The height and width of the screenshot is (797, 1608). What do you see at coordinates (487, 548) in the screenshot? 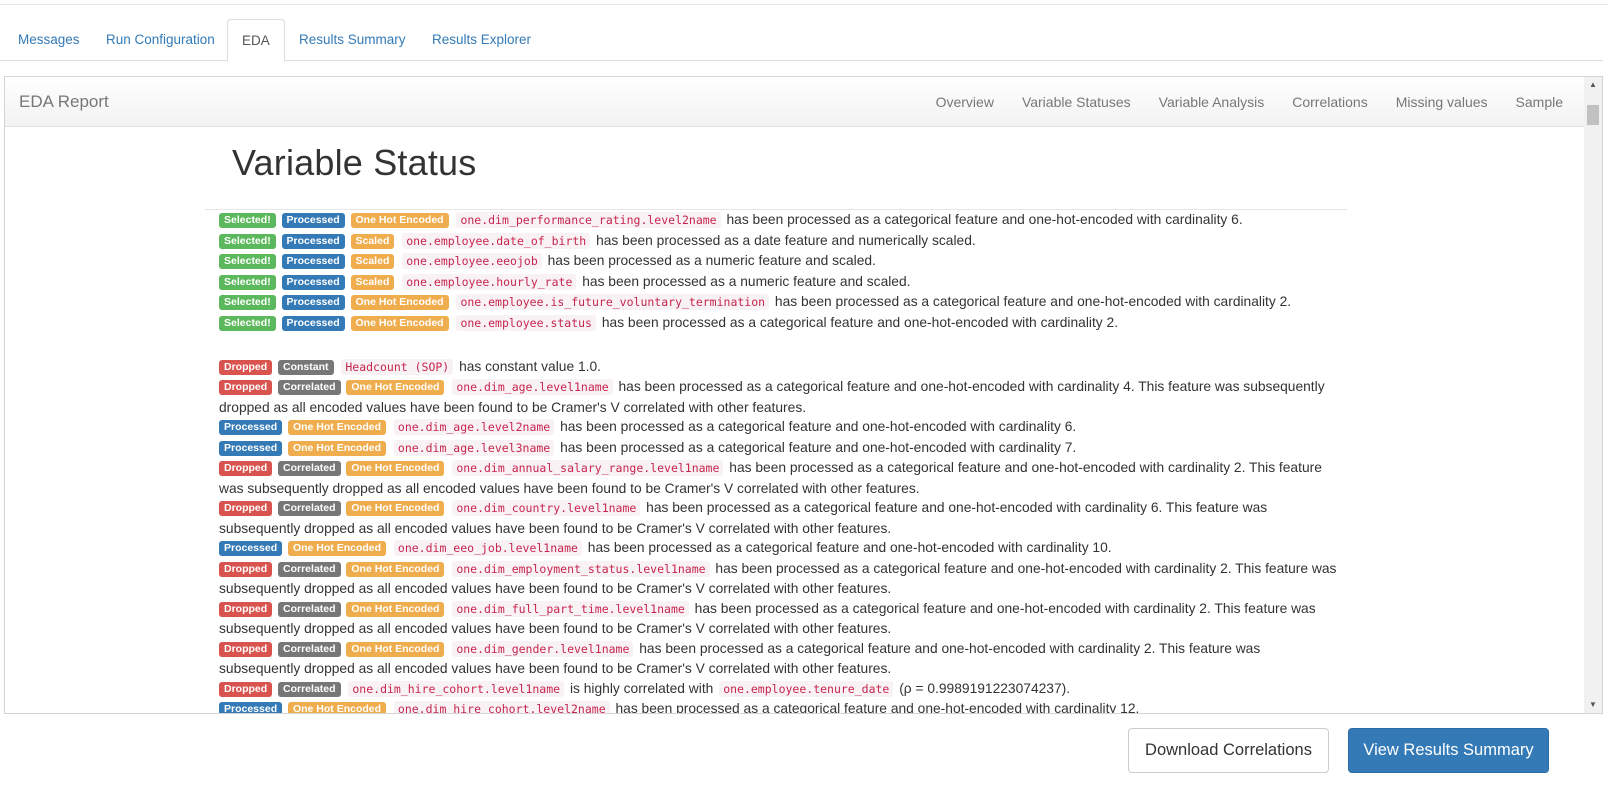
I see `variable-name: one.dim_eeo_job.level1name` at bounding box center [487, 548].